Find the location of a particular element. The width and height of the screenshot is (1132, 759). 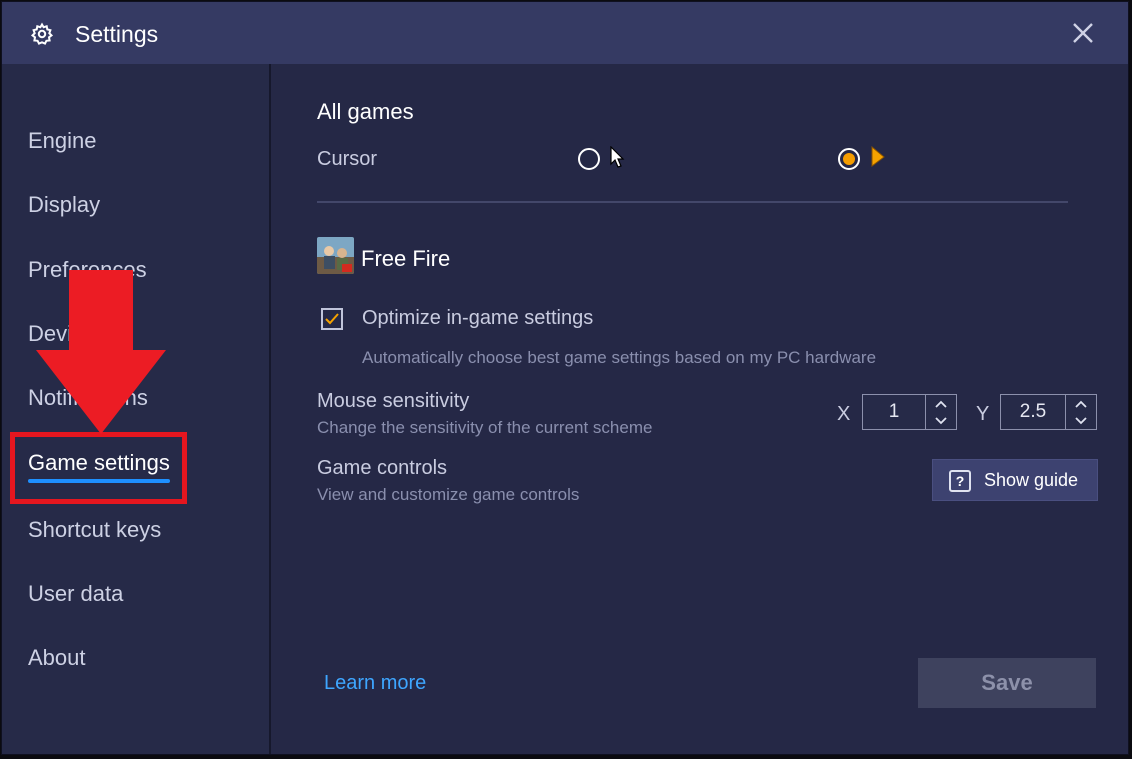

section-divider is located at coordinates (692, 202).